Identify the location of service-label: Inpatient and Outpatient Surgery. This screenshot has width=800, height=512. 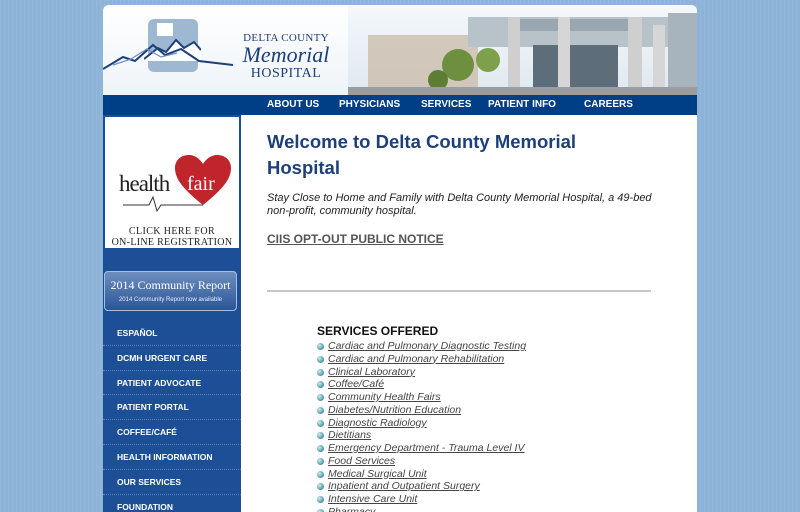
(404, 486).